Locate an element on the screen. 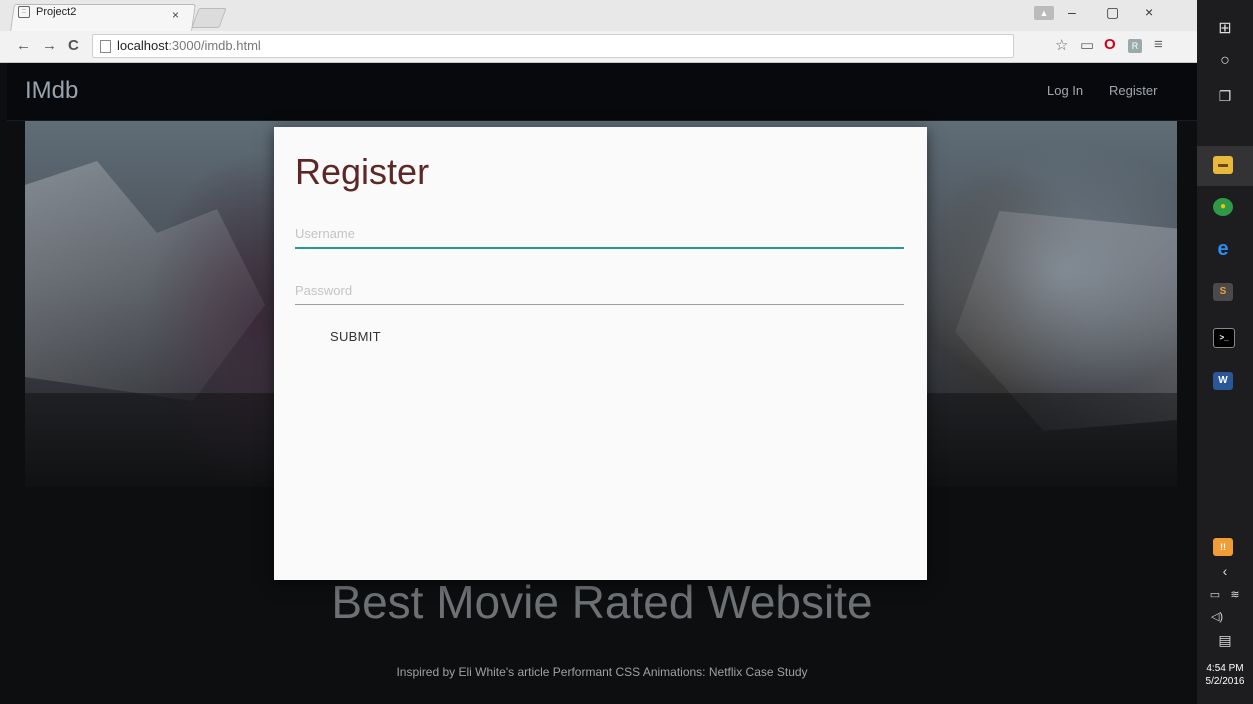 The height and width of the screenshot is (704, 1253). notifications-icon: ▤ is located at coordinates (1225, 640).